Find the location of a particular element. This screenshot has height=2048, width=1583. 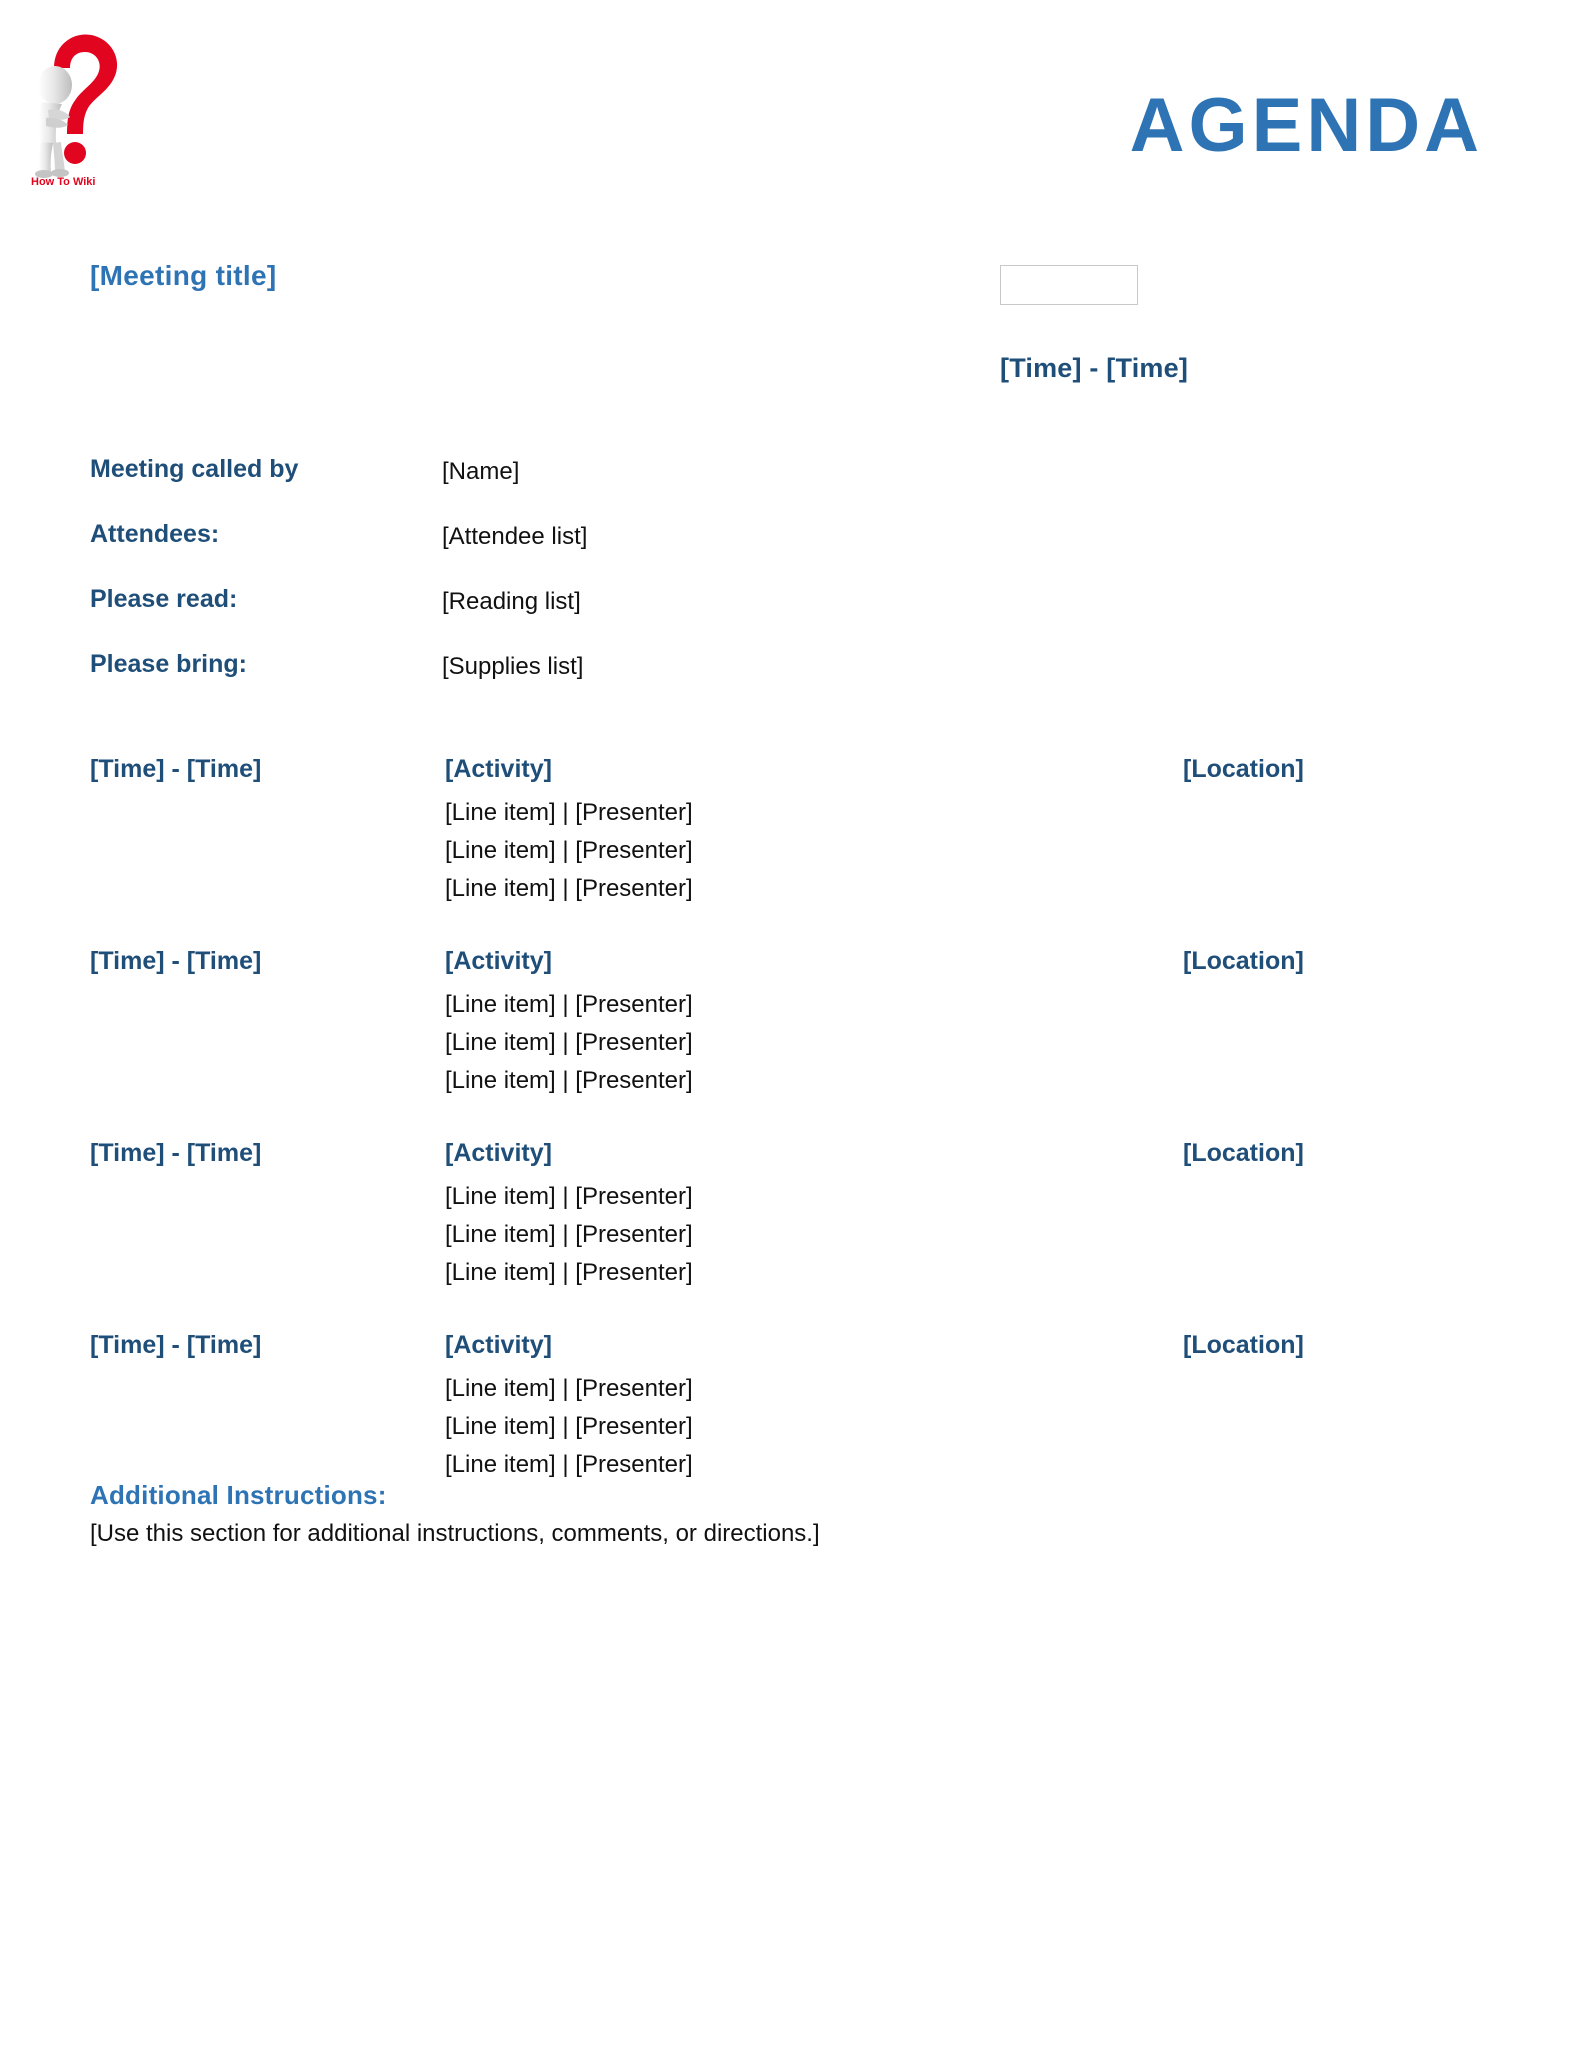

meta-value-called-by: [Name] is located at coordinates (480, 472).